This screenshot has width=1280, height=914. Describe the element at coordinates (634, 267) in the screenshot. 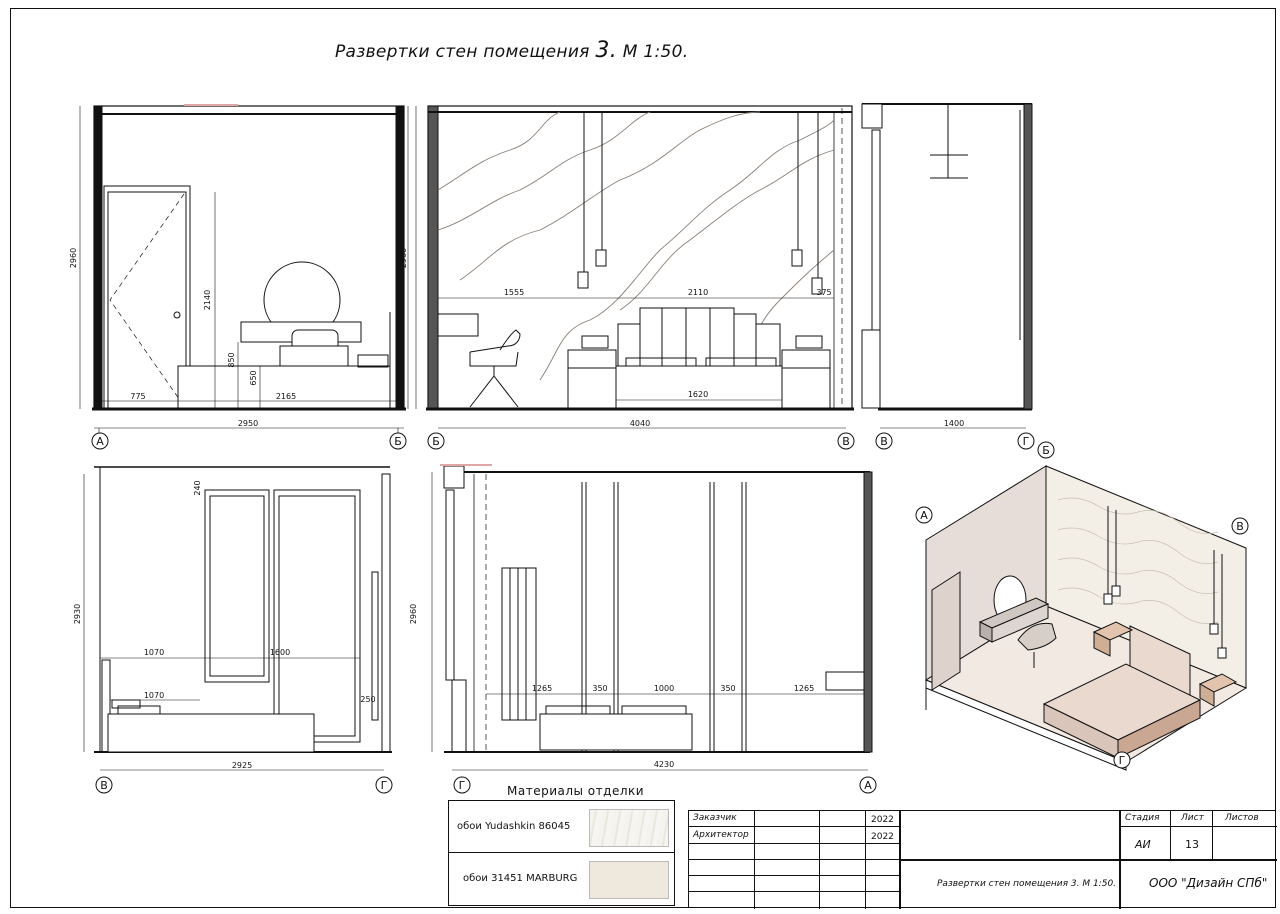

I see `elevation-b-v` at that location.